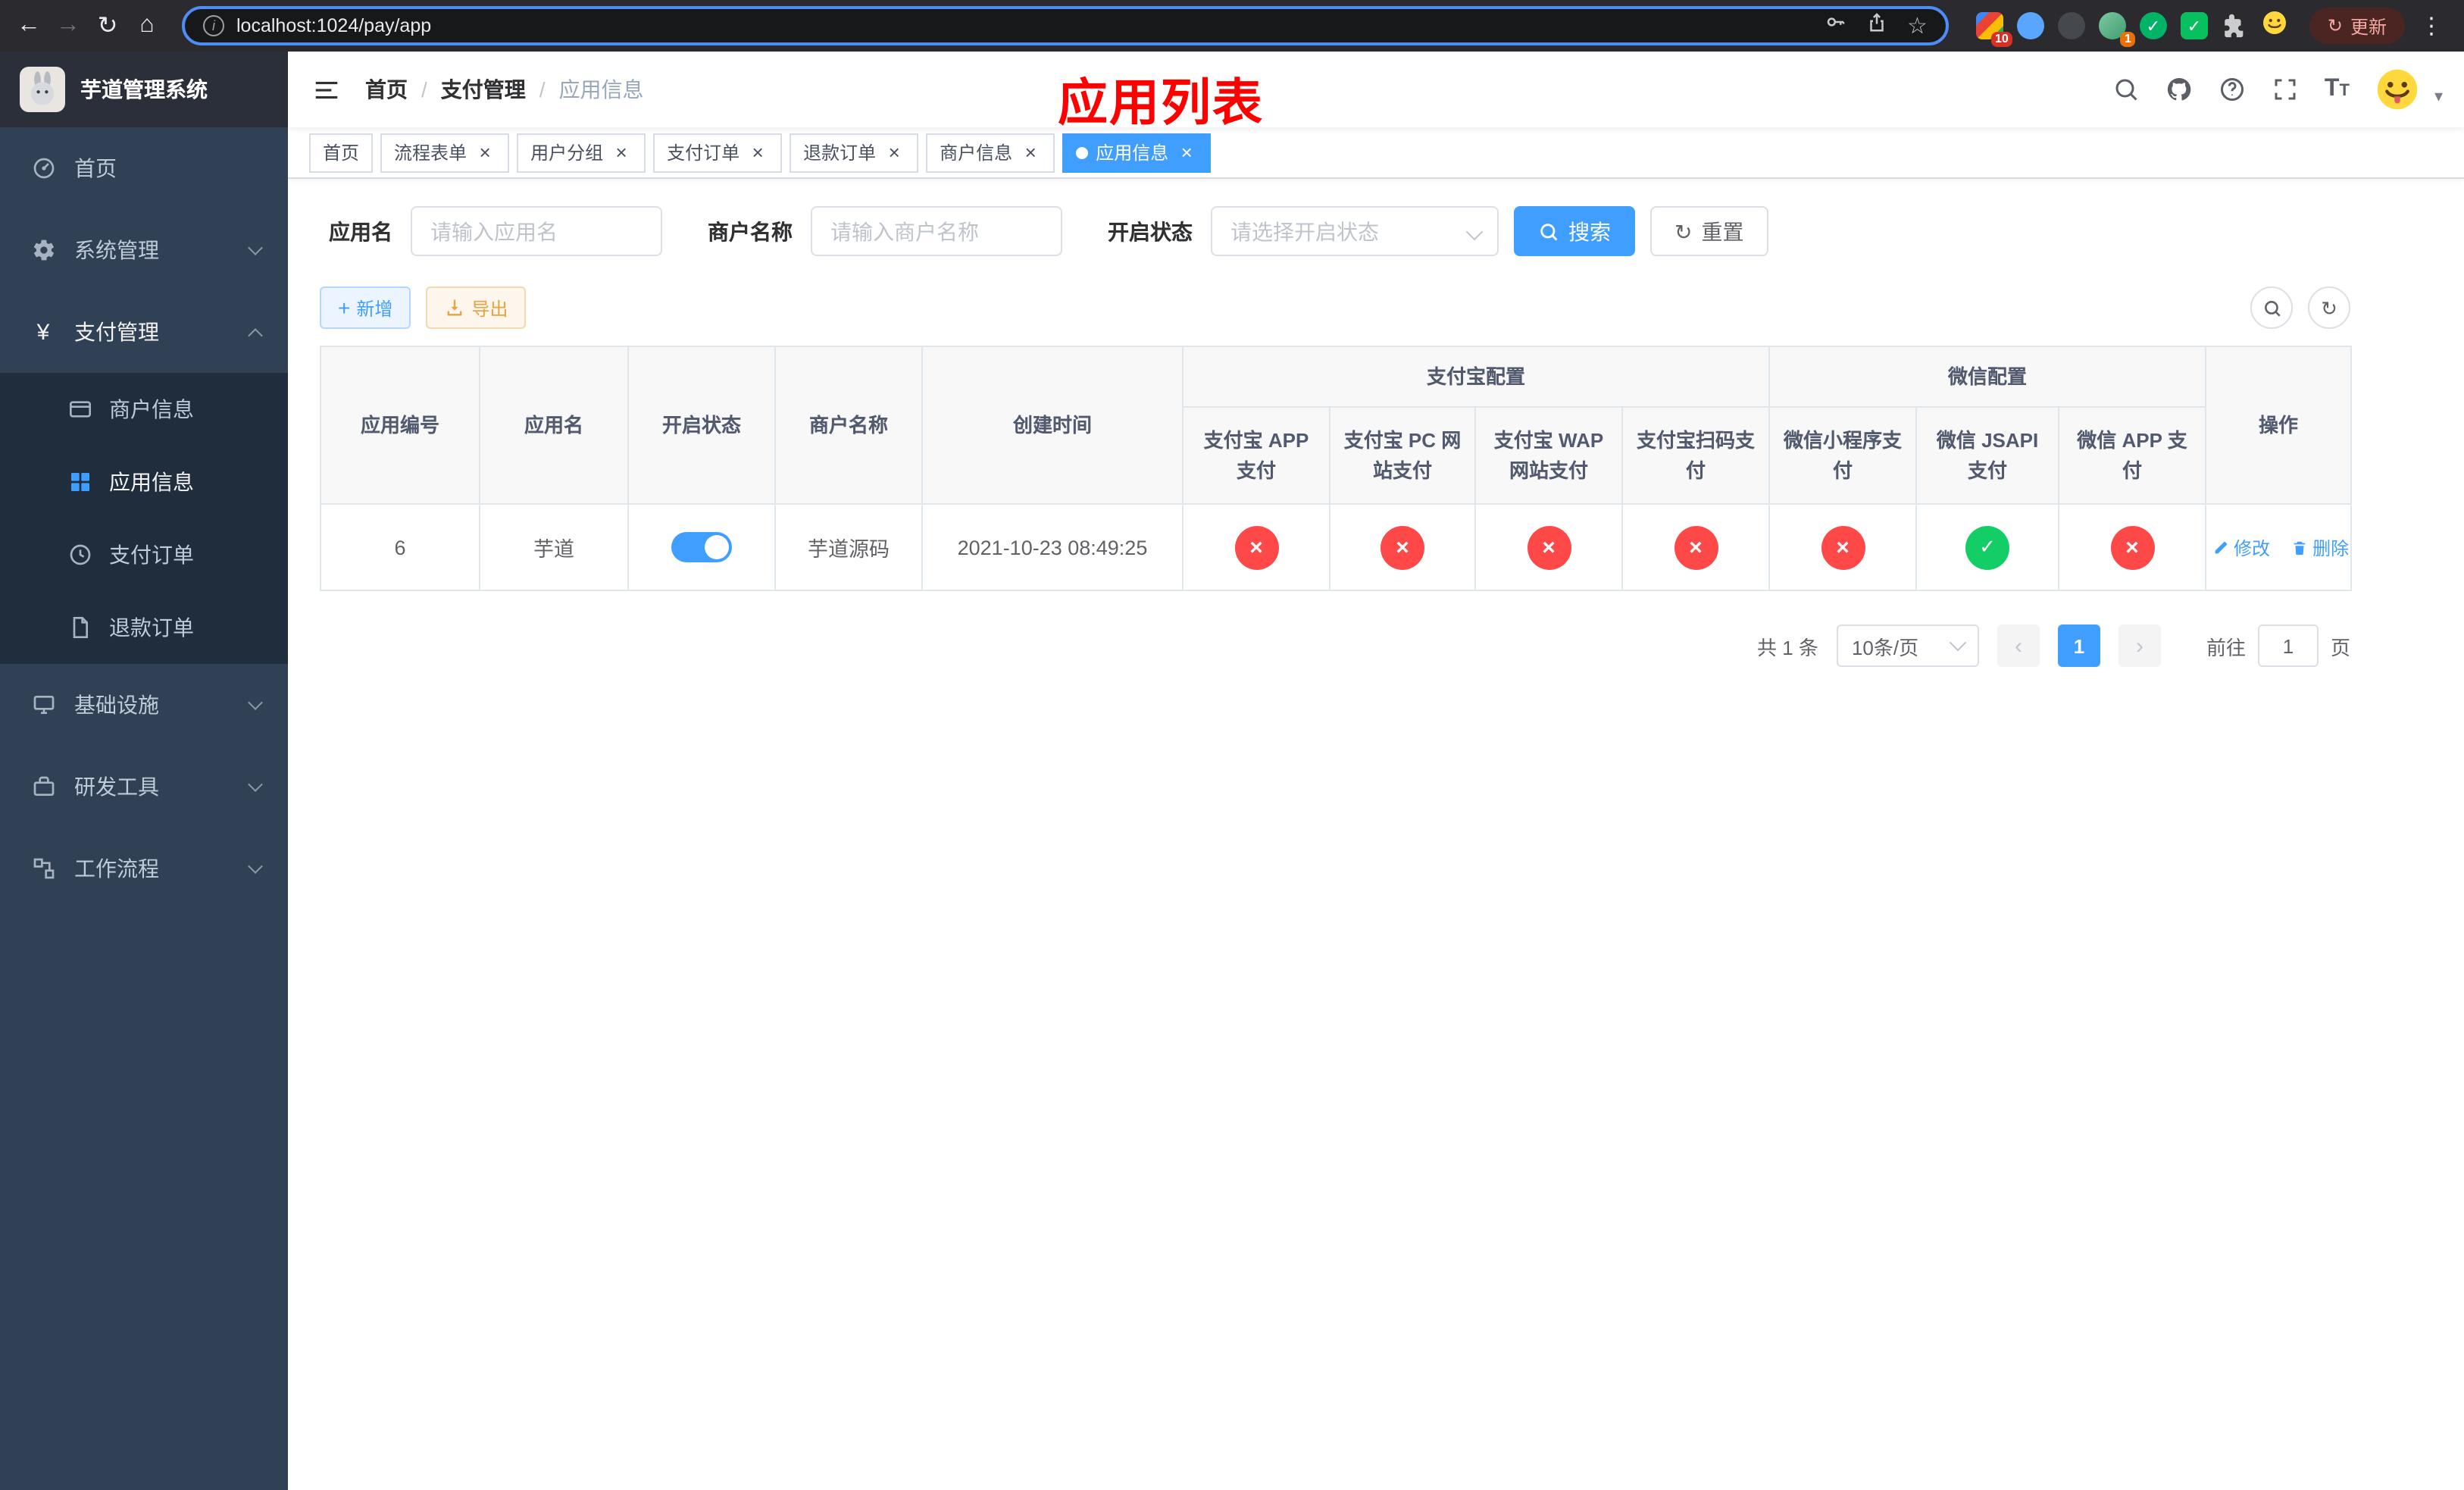 The height and width of the screenshot is (1490, 2464). Describe the element at coordinates (2357, 26) in the screenshot. I see `browser-update-button: ↻ 更新` at that location.